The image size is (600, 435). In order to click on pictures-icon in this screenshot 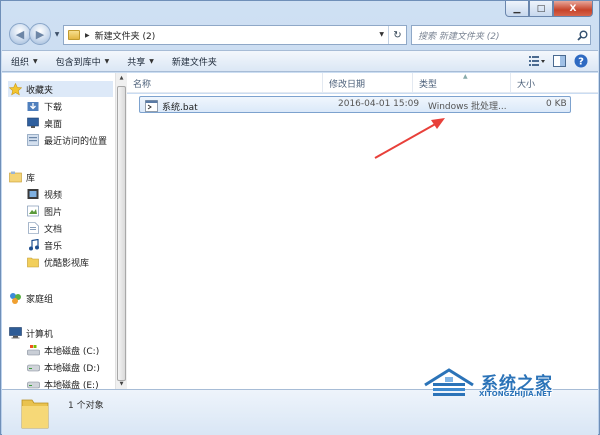, I will do `click(33, 211)`.